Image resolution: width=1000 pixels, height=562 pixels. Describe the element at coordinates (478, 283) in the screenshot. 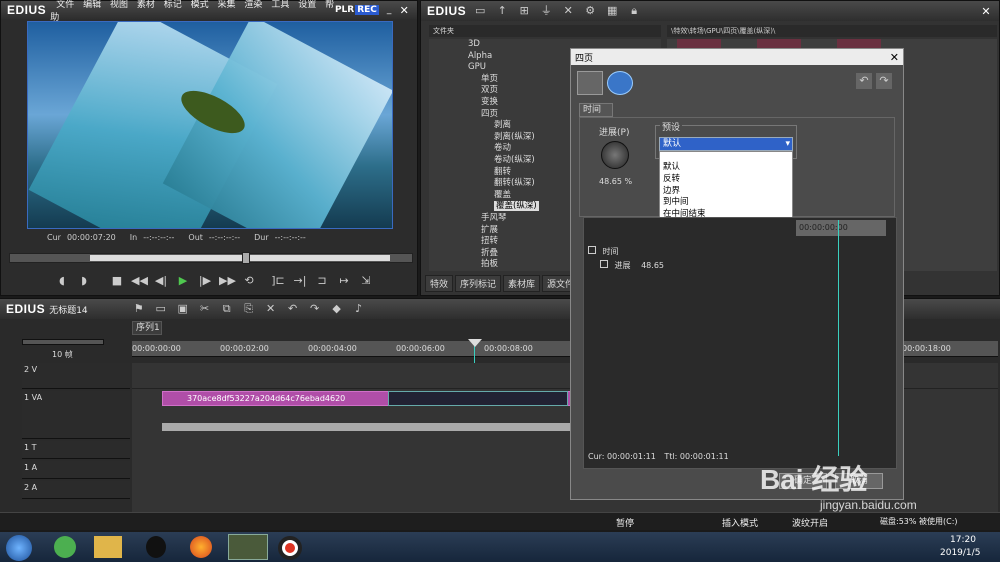

I see `tab-sequence-markers: 序列标记` at that location.